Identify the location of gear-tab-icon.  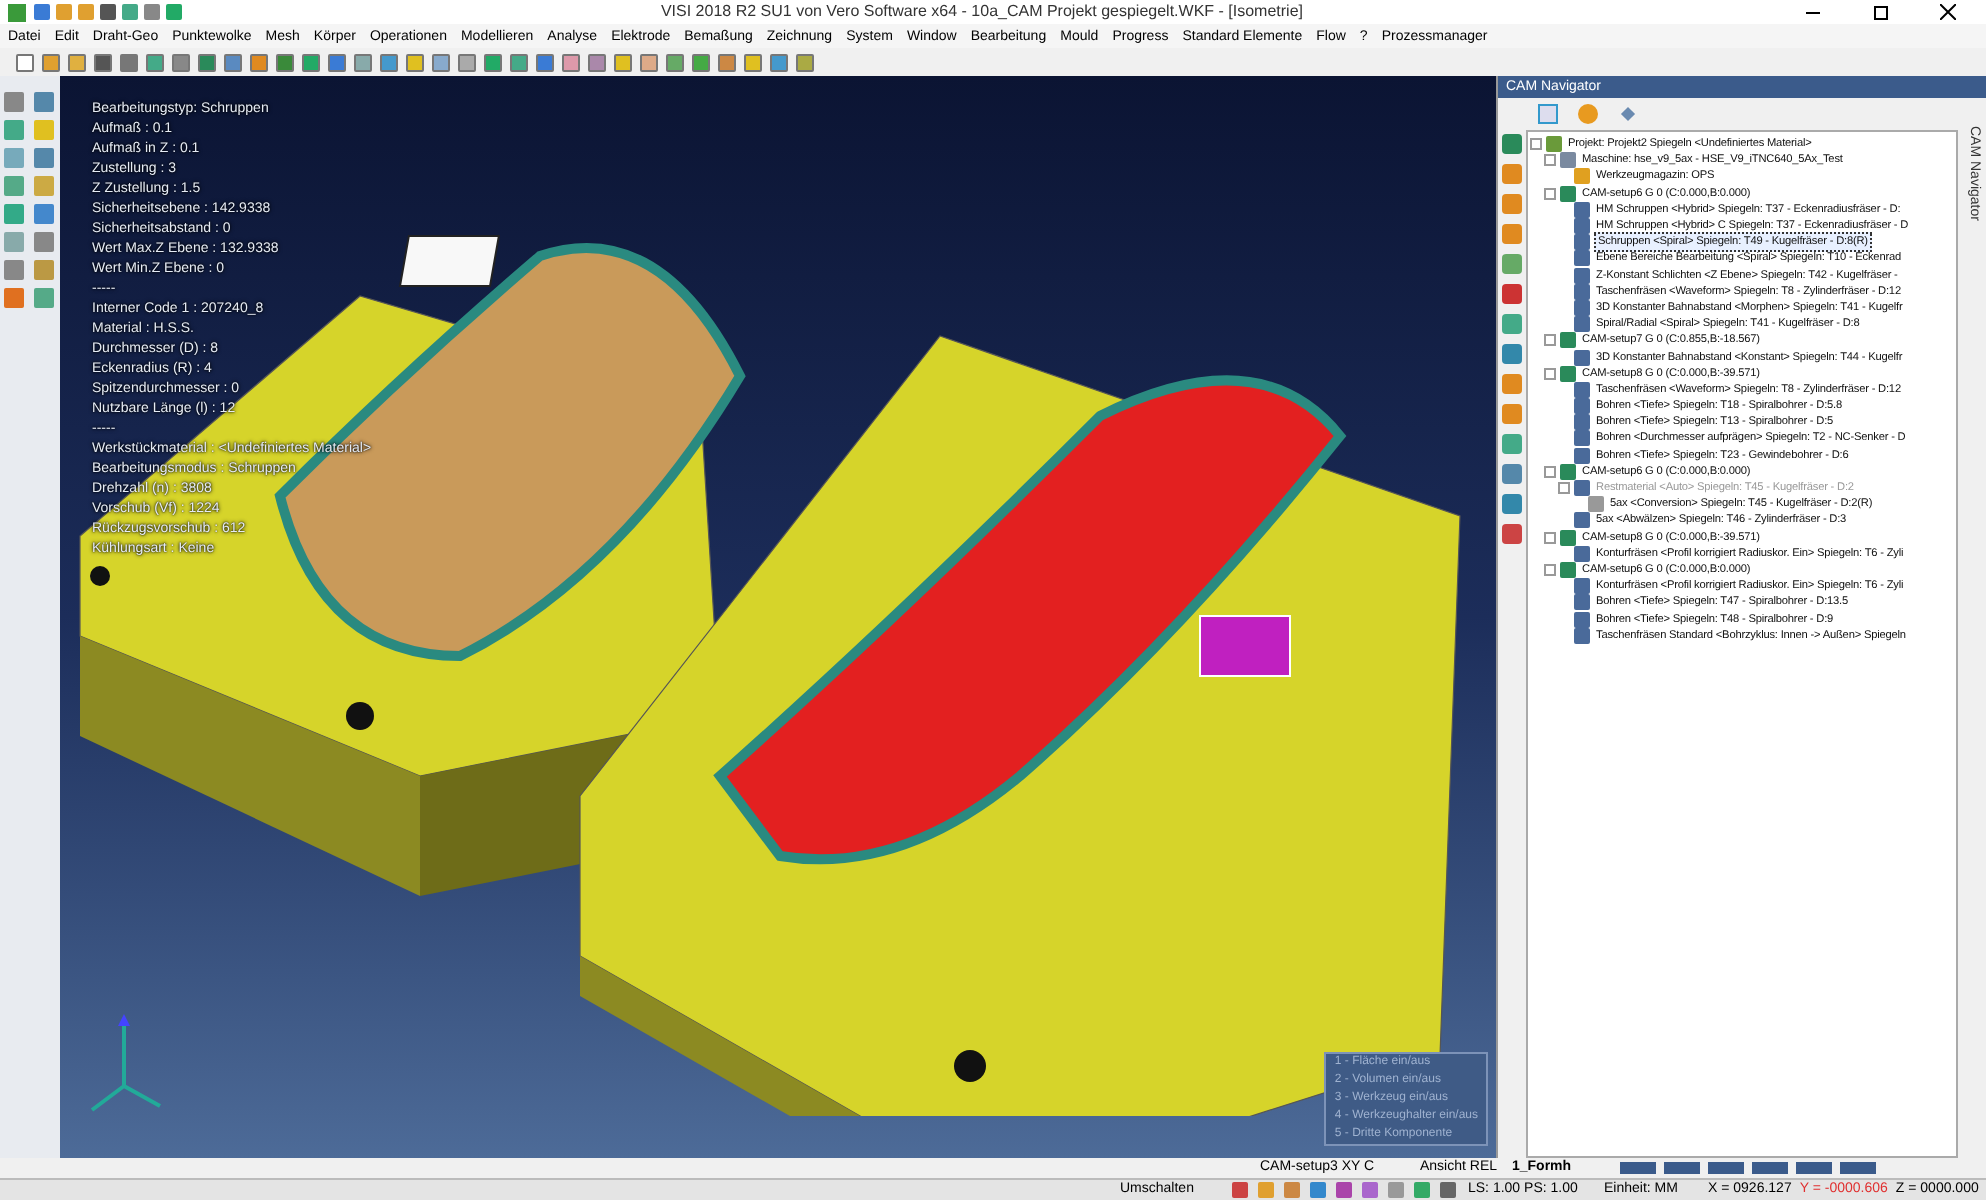
(1588, 114).